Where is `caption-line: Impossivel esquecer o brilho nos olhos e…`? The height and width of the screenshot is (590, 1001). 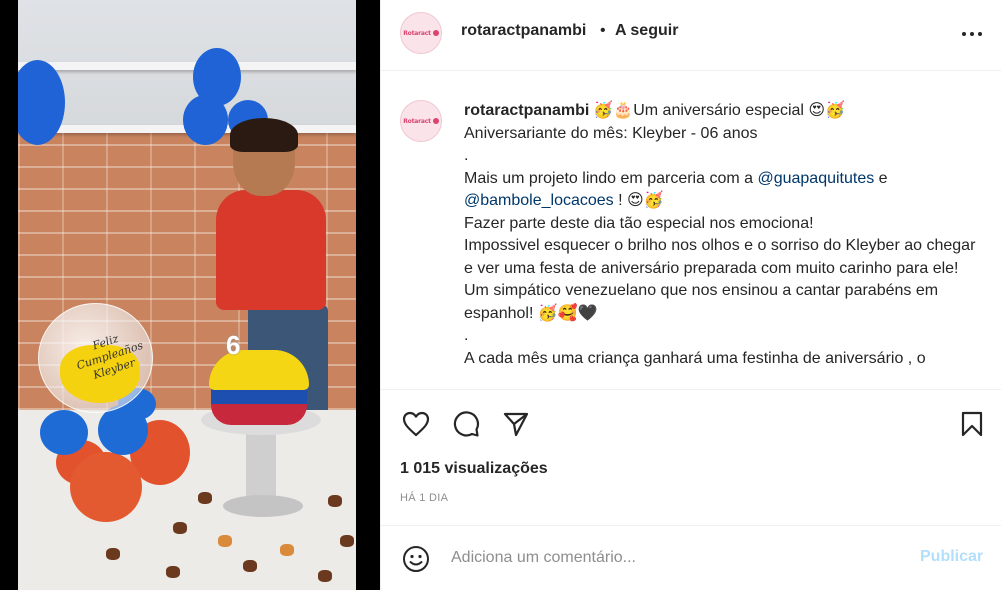 caption-line: Impossivel esquecer o brilho nos olhos e… is located at coordinates (720, 257).